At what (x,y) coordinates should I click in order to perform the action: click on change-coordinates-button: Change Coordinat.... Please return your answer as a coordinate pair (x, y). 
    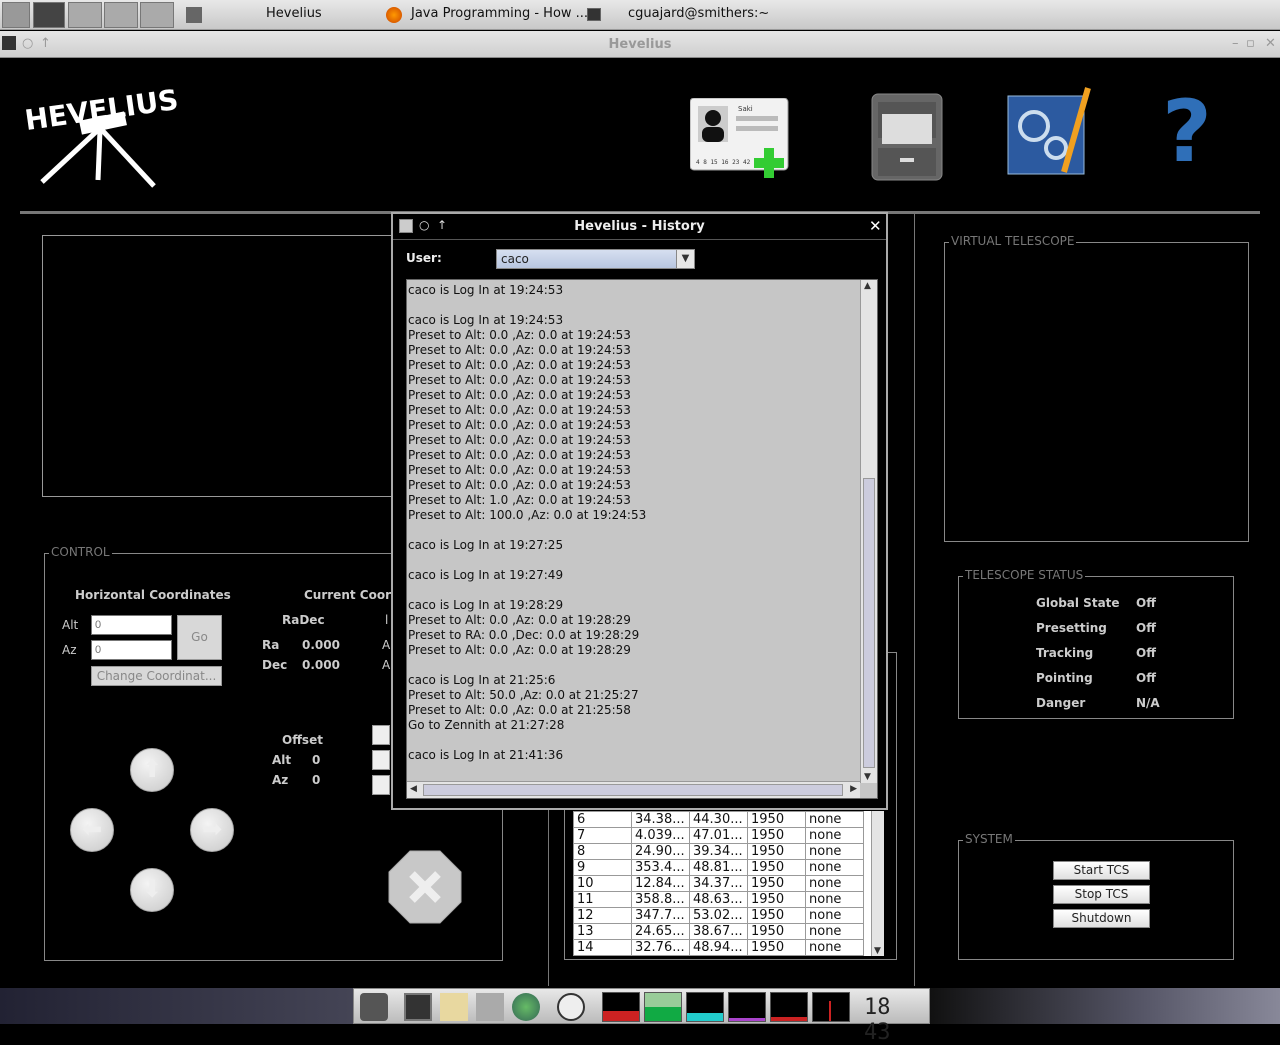
    Looking at the image, I should click on (156, 676).